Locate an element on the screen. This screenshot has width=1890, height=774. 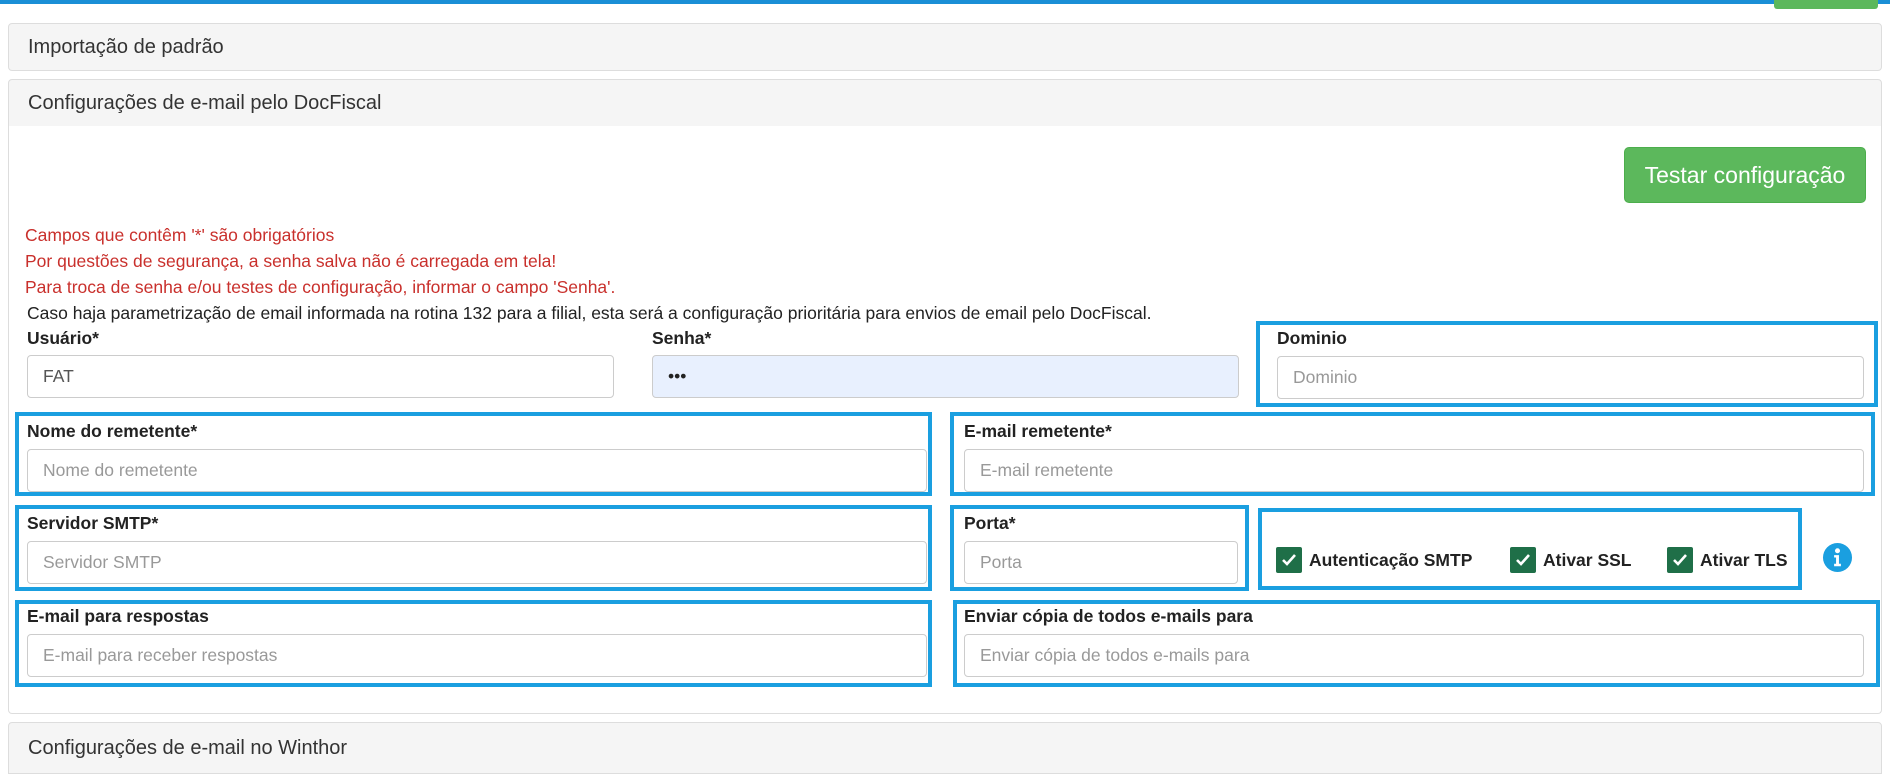
panel-title-docfiscal: Configurações de e-mail pelo DocFiscal is located at coordinates (205, 102).